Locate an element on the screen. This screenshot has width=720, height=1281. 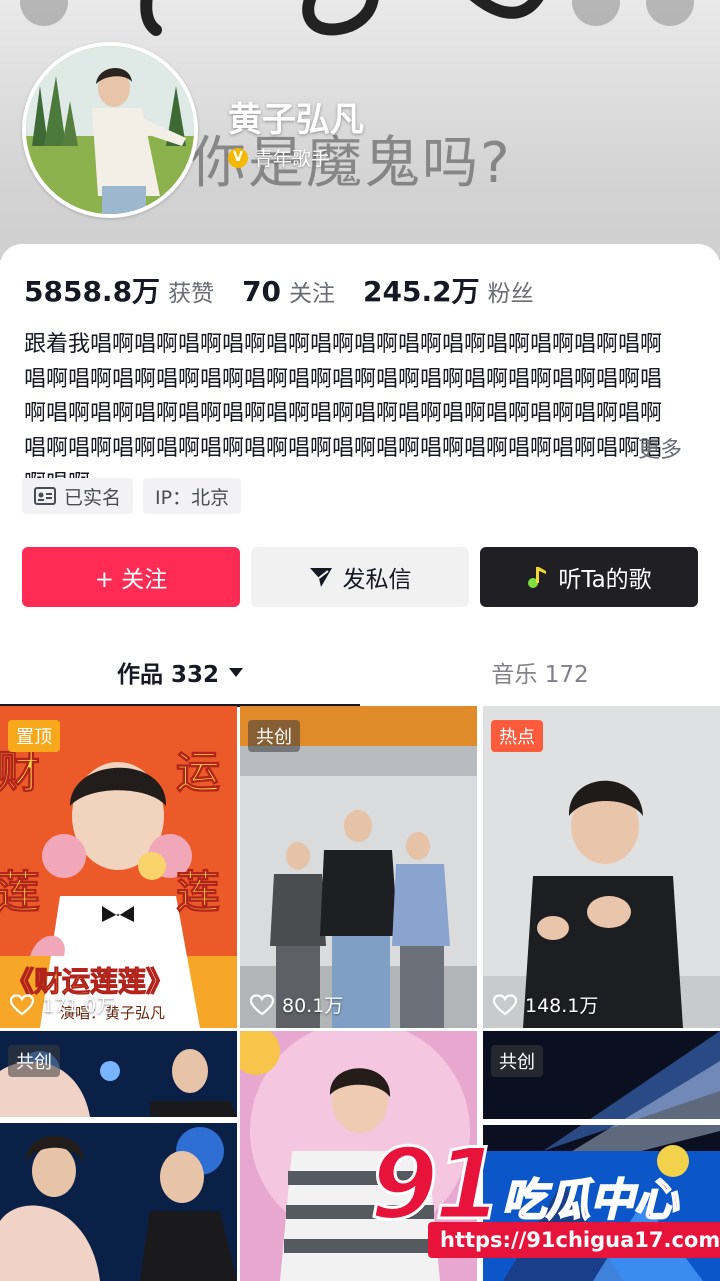
pinned-badge: 置顶 is located at coordinates (34, 736).